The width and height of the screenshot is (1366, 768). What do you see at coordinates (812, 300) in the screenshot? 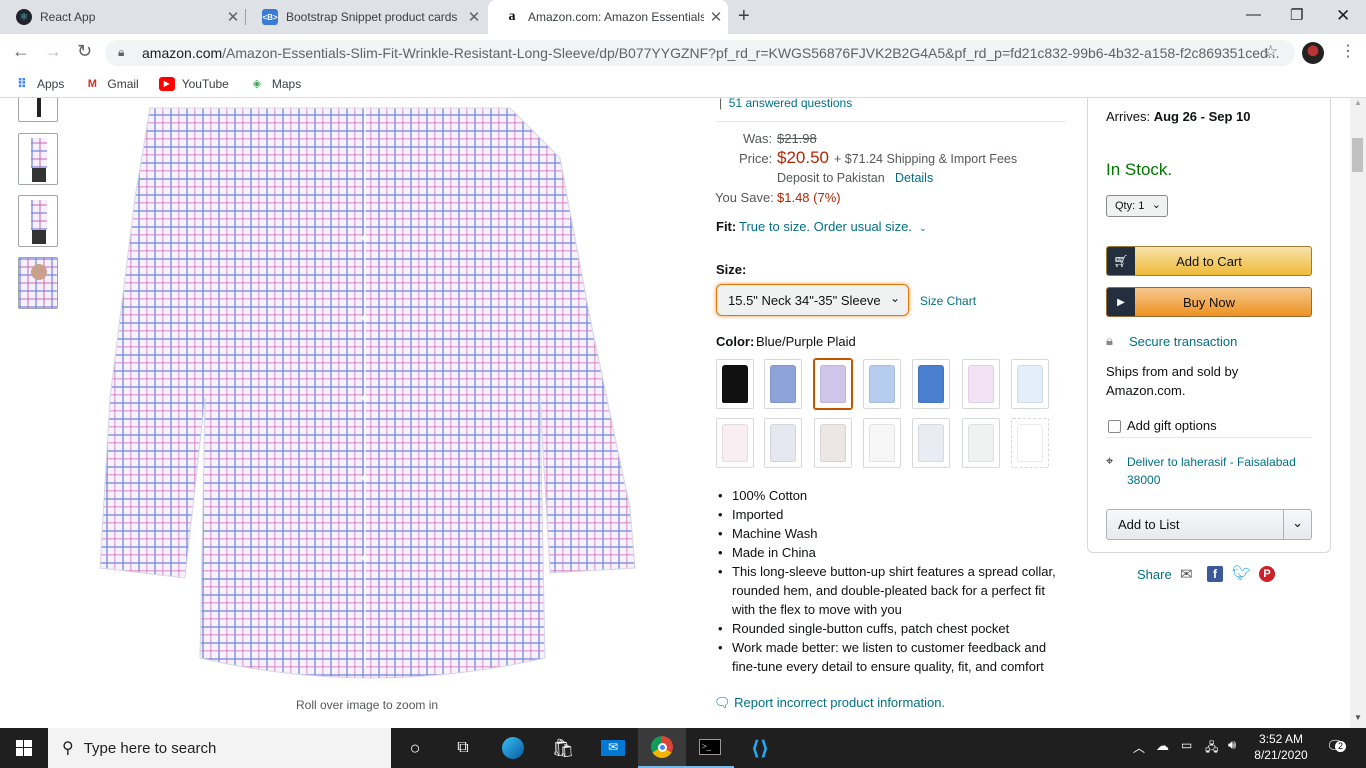
I see `size-select: 15.5" Neck 34"-35" Sleeve ⌄` at bounding box center [812, 300].